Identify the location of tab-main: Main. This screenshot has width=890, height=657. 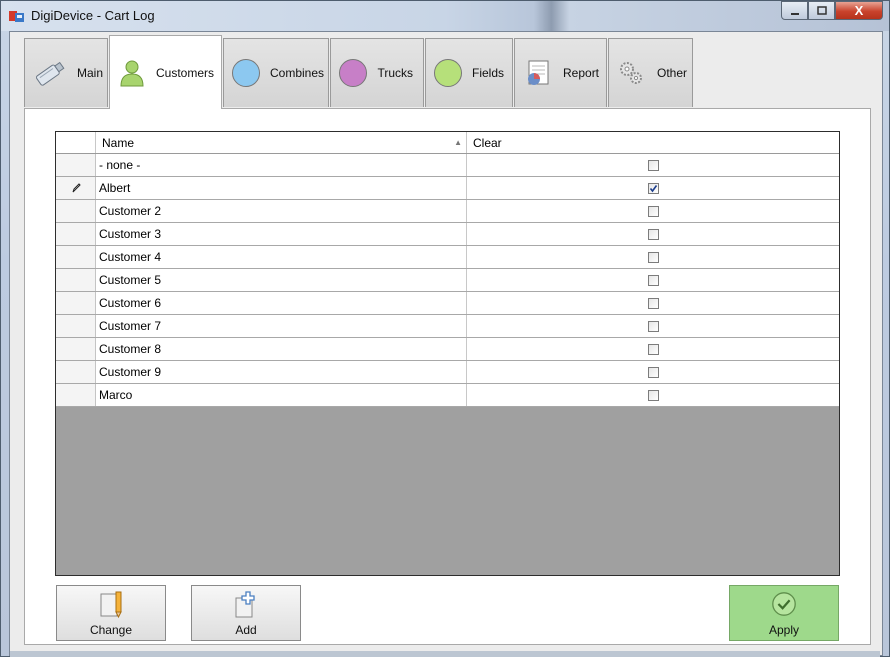
(66, 72).